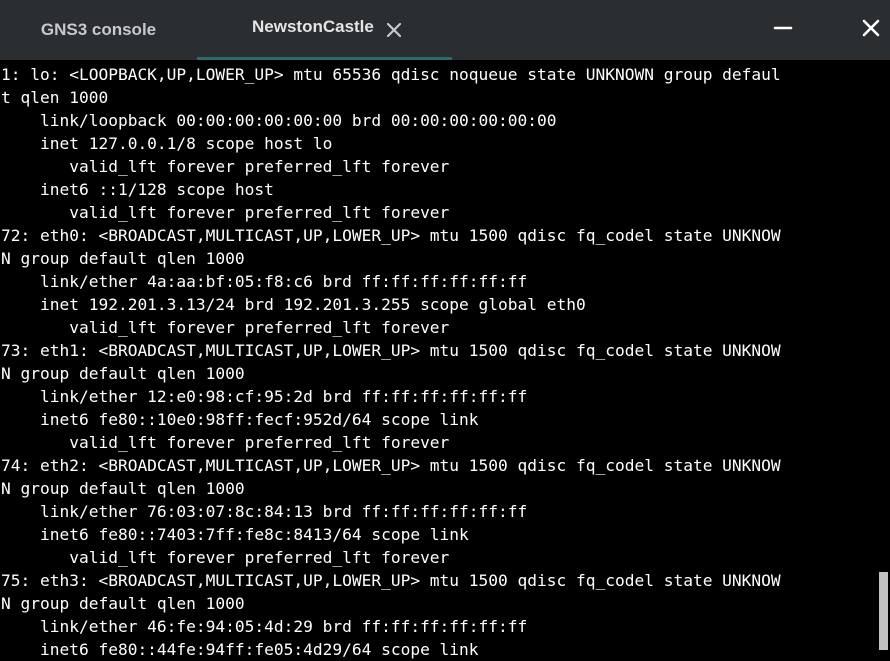 The height and width of the screenshot is (661, 890). I want to click on tab-gns3-console-label: GNS3 console, so click(98, 29).